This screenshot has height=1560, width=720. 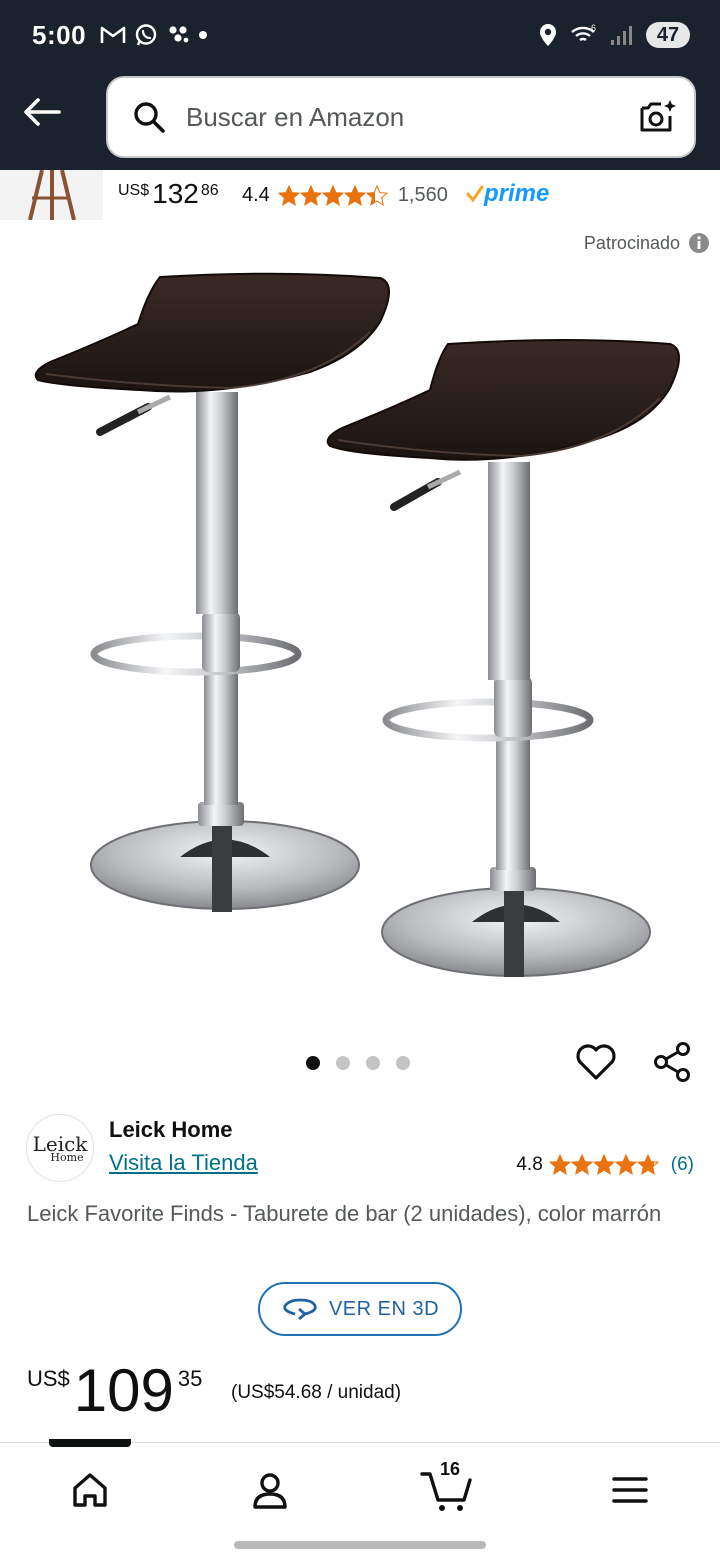 I want to click on sponsored-product-strip: US$ 132 86 4.4 1,560 prime, so click(x=360, y=195).